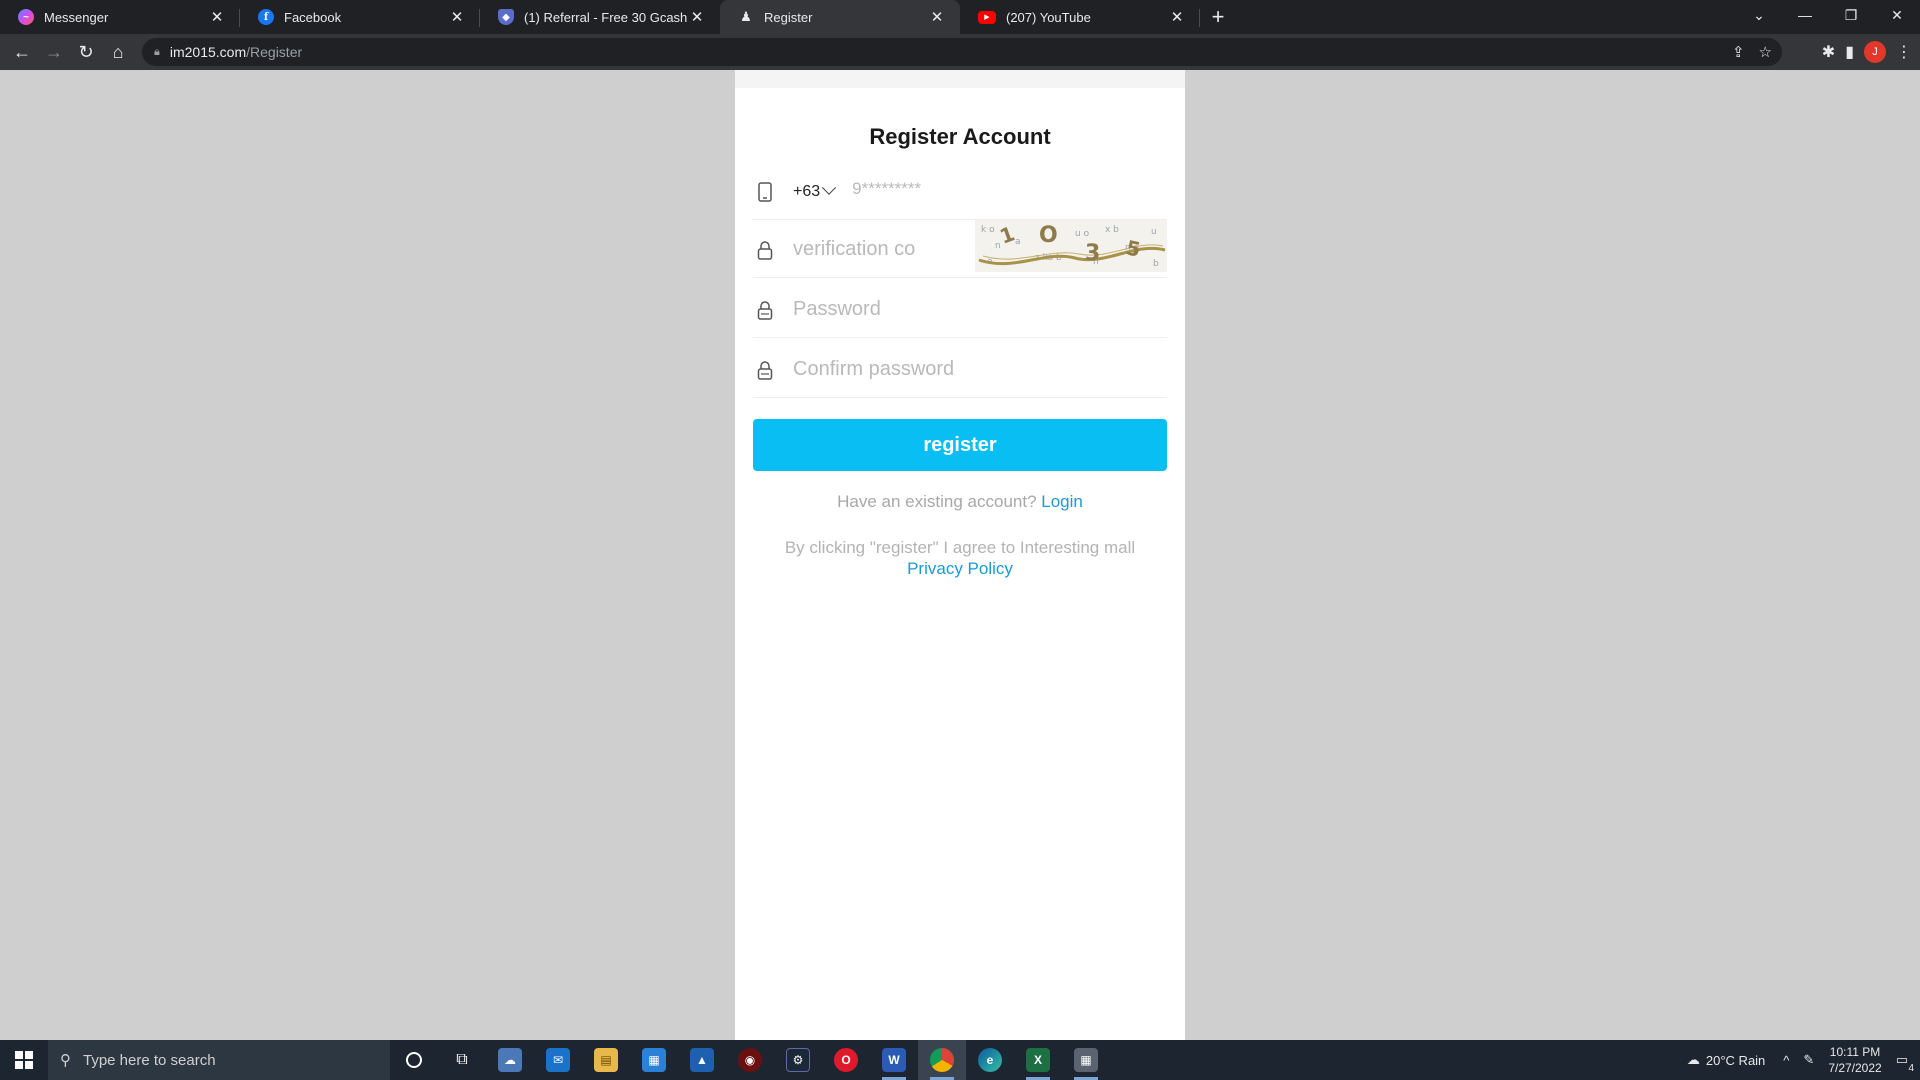 This screenshot has width=1920, height=1080. Describe the element at coordinates (1738, 52) in the screenshot. I see `share-icon: ⇪` at that location.